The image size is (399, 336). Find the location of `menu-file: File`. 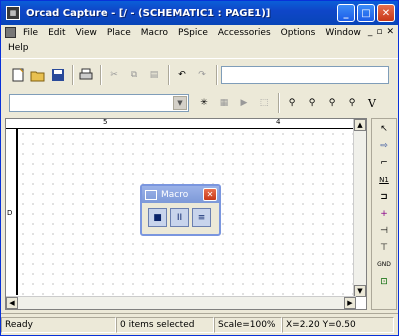

menu-file: File is located at coordinates (30, 33).